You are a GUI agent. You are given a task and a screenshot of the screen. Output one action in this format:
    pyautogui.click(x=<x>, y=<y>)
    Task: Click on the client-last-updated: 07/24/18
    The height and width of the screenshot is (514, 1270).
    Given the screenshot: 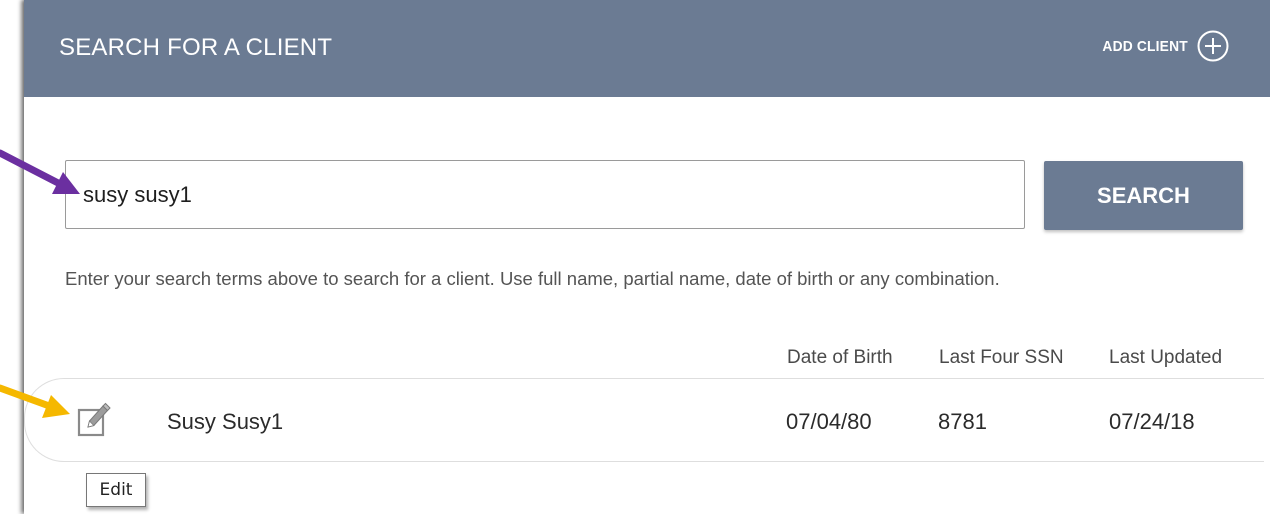 What is the action you would take?
    pyautogui.click(x=1152, y=421)
    